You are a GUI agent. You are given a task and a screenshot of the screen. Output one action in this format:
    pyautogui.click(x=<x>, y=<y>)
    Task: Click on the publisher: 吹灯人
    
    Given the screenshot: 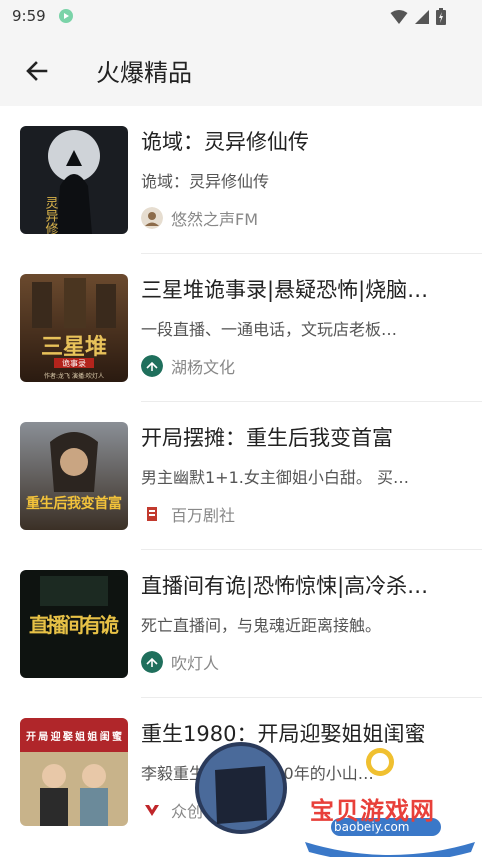 What is the action you would take?
    pyautogui.click(x=180, y=662)
    